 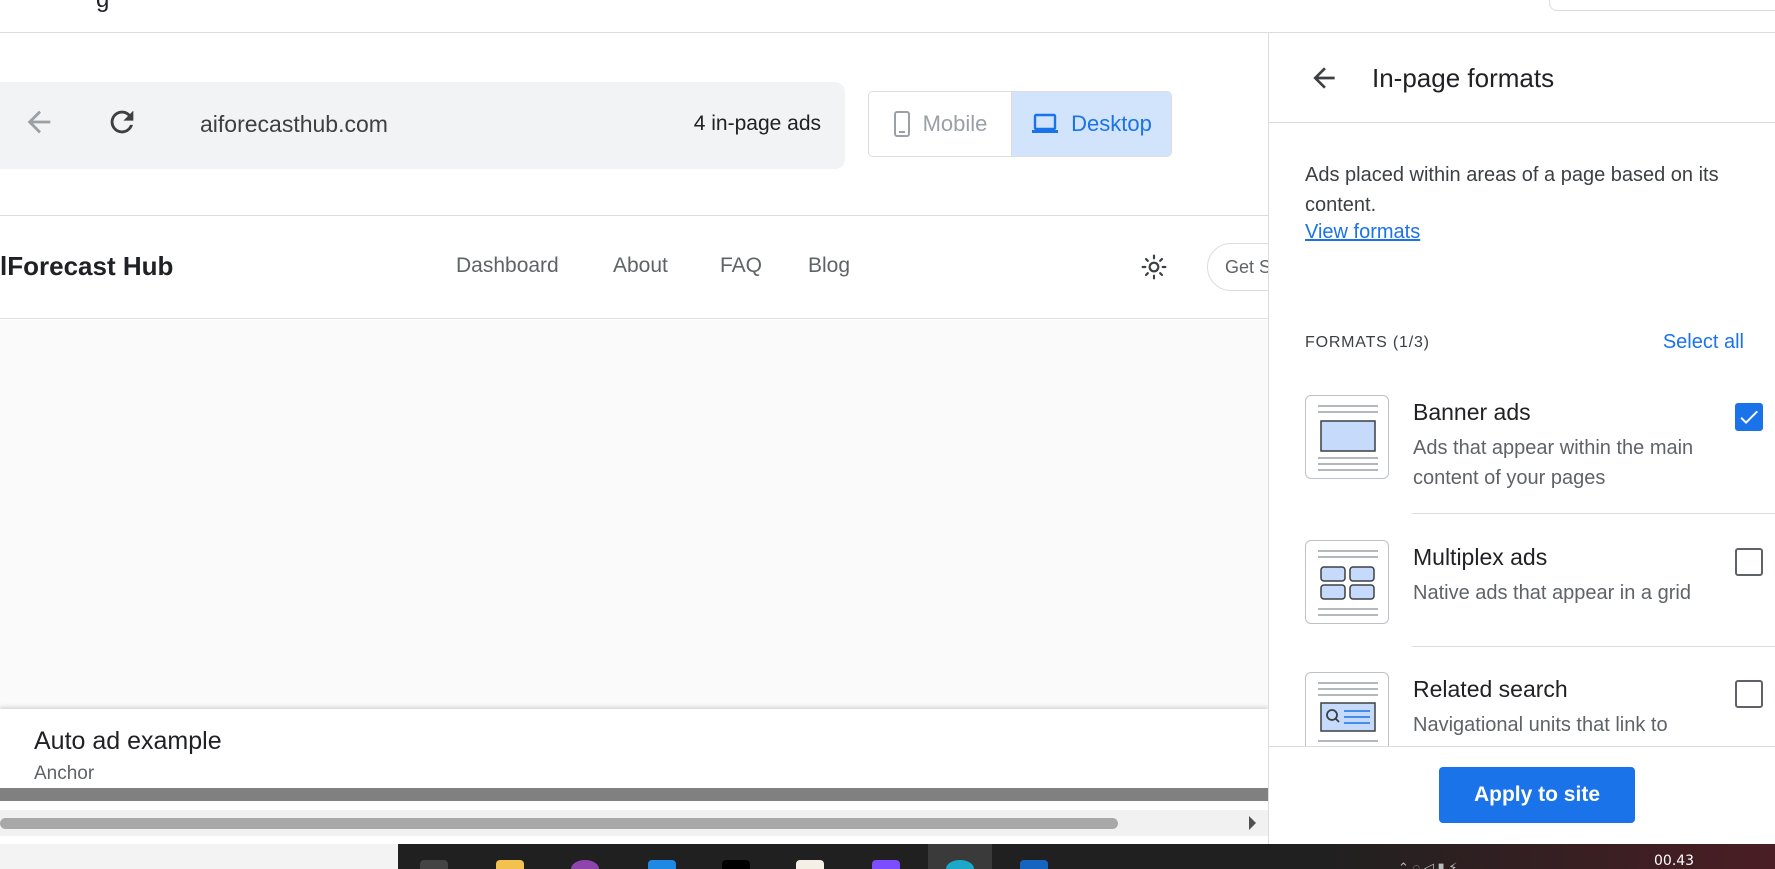 What do you see at coordinates (741, 266) in the screenshot?
I see `nav-faq: FAQ` at bounding box center [741, 266].